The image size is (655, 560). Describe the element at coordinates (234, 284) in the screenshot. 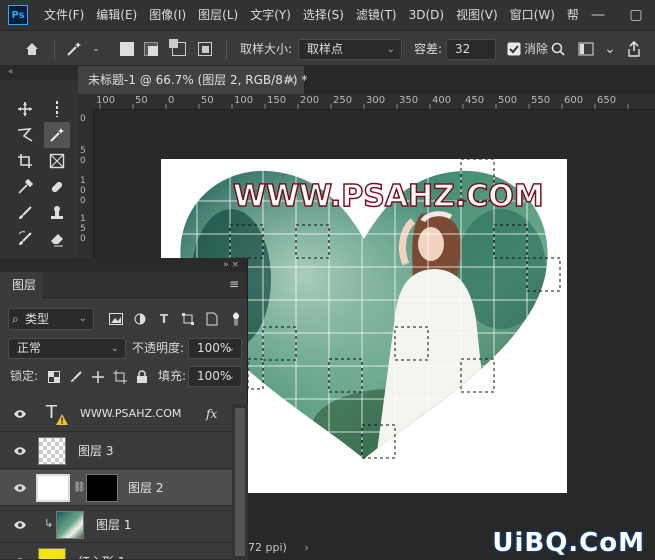

I see `panel-menu-icon: ≡` at that location.